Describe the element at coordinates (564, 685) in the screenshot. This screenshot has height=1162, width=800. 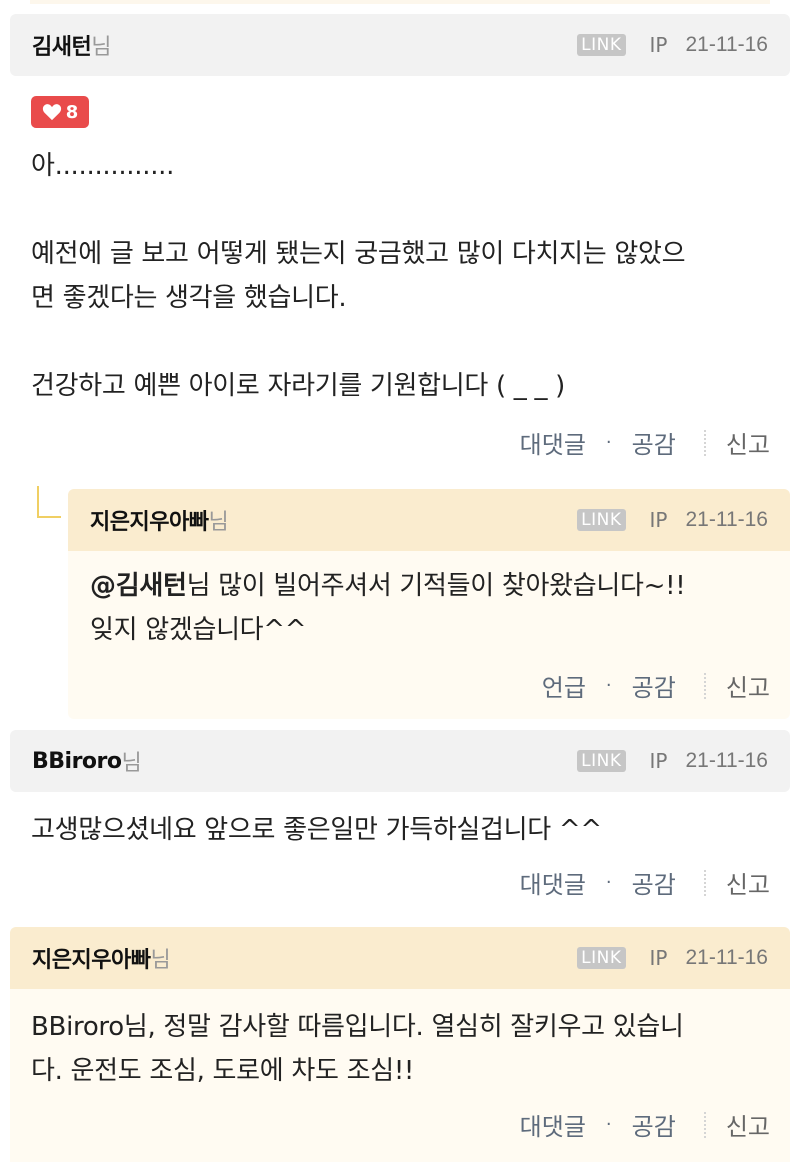
I see `mention-button: 언급` at that location.